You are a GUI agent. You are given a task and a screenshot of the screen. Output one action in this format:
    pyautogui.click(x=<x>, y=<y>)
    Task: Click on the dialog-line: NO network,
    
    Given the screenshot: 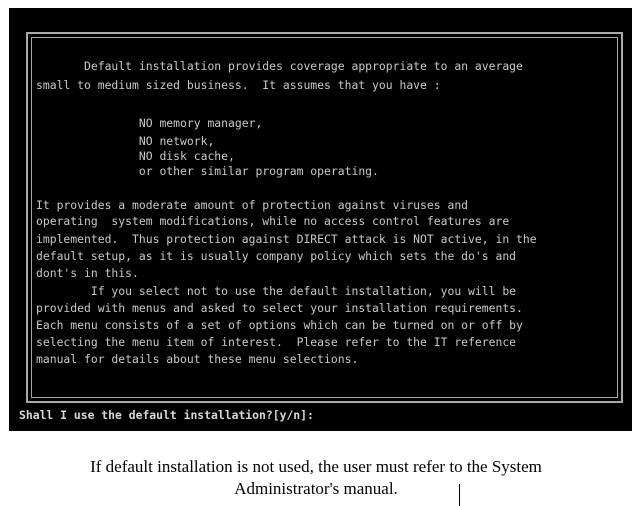 What is the action you would take?
    pyautogui.click(x=125, y=141)
    